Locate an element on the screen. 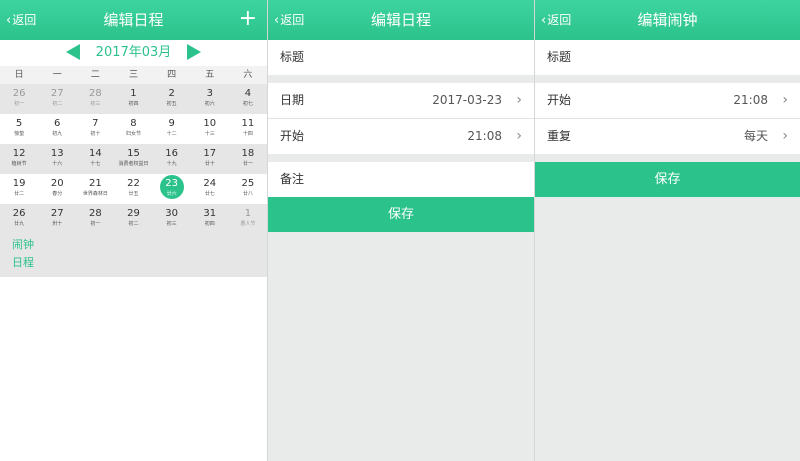 The height and width of the screenshot is (461, 800). lunar-label: 愚人节 is located at coordinates (248, 224).